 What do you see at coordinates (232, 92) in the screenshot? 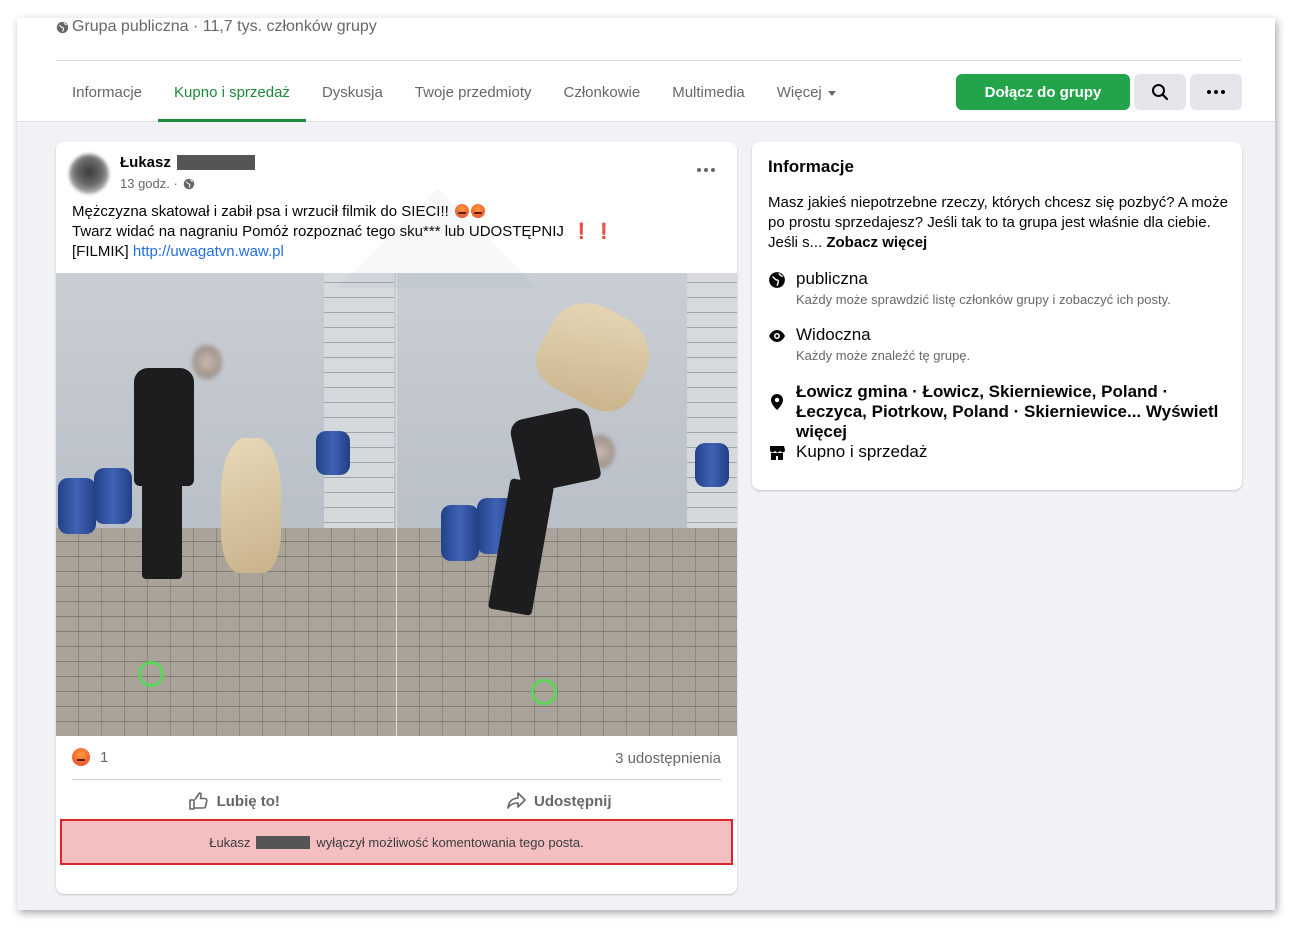
I see `tab-kupno-i-sprzedaz: Kupno i sprzedaż` at bounding box center [232, 92].